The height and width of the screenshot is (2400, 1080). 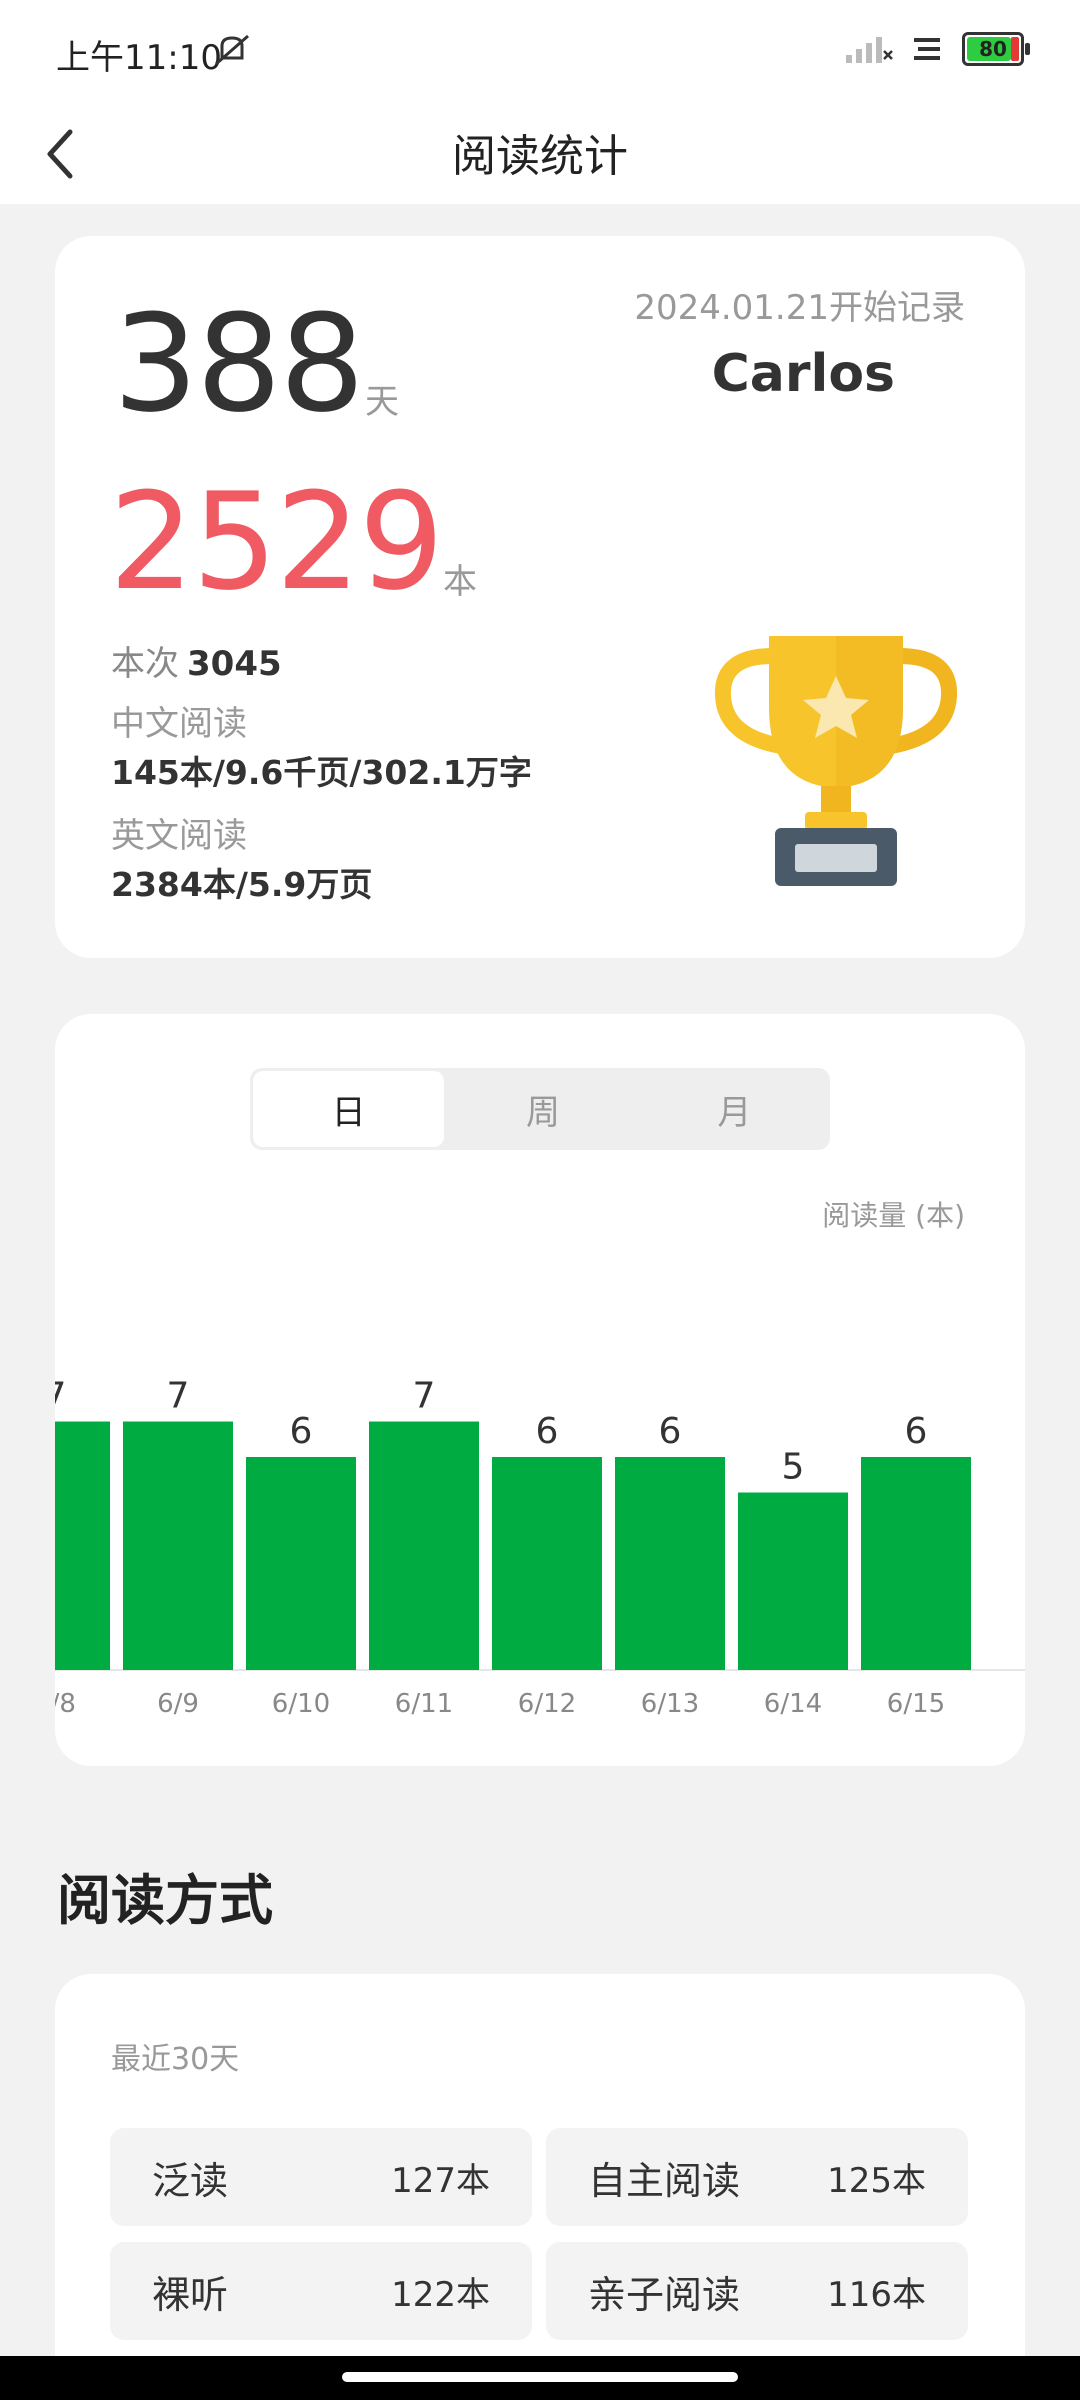 What do you see at coordinates (540, 156) in the screenshot?
I see `page-title: 阅读统计` at bounding box center [540, 156].